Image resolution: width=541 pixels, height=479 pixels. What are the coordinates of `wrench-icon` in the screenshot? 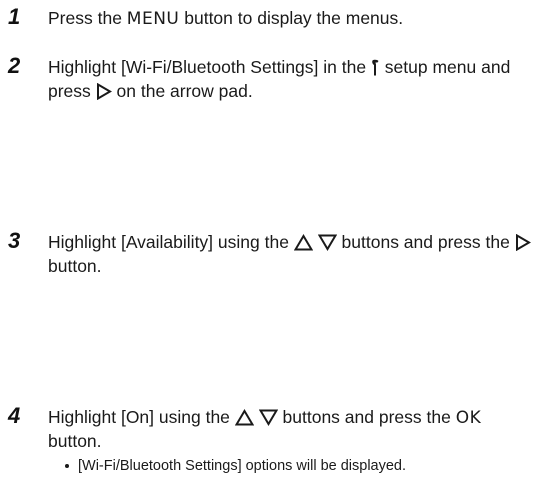 It's located at (375, 70).